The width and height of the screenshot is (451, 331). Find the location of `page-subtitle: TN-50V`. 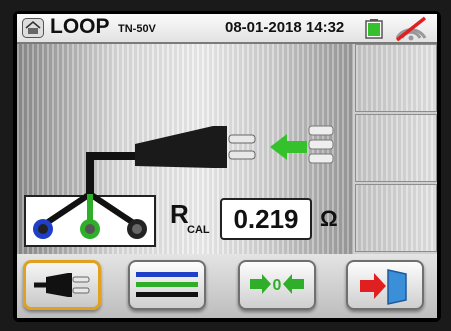

page-subtitle: TN-50V is located at coordinates (137, 29).